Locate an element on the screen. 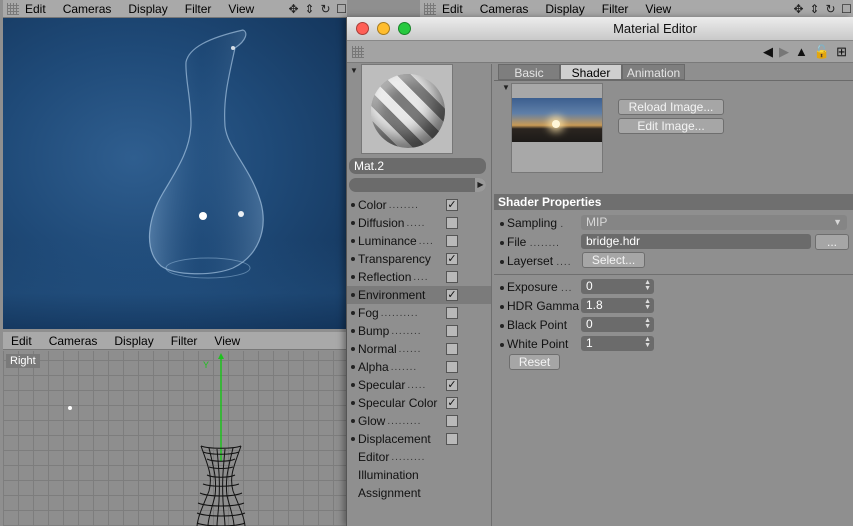  channel-transparency: Transparency ✓ is located at coordinates (419, 259).